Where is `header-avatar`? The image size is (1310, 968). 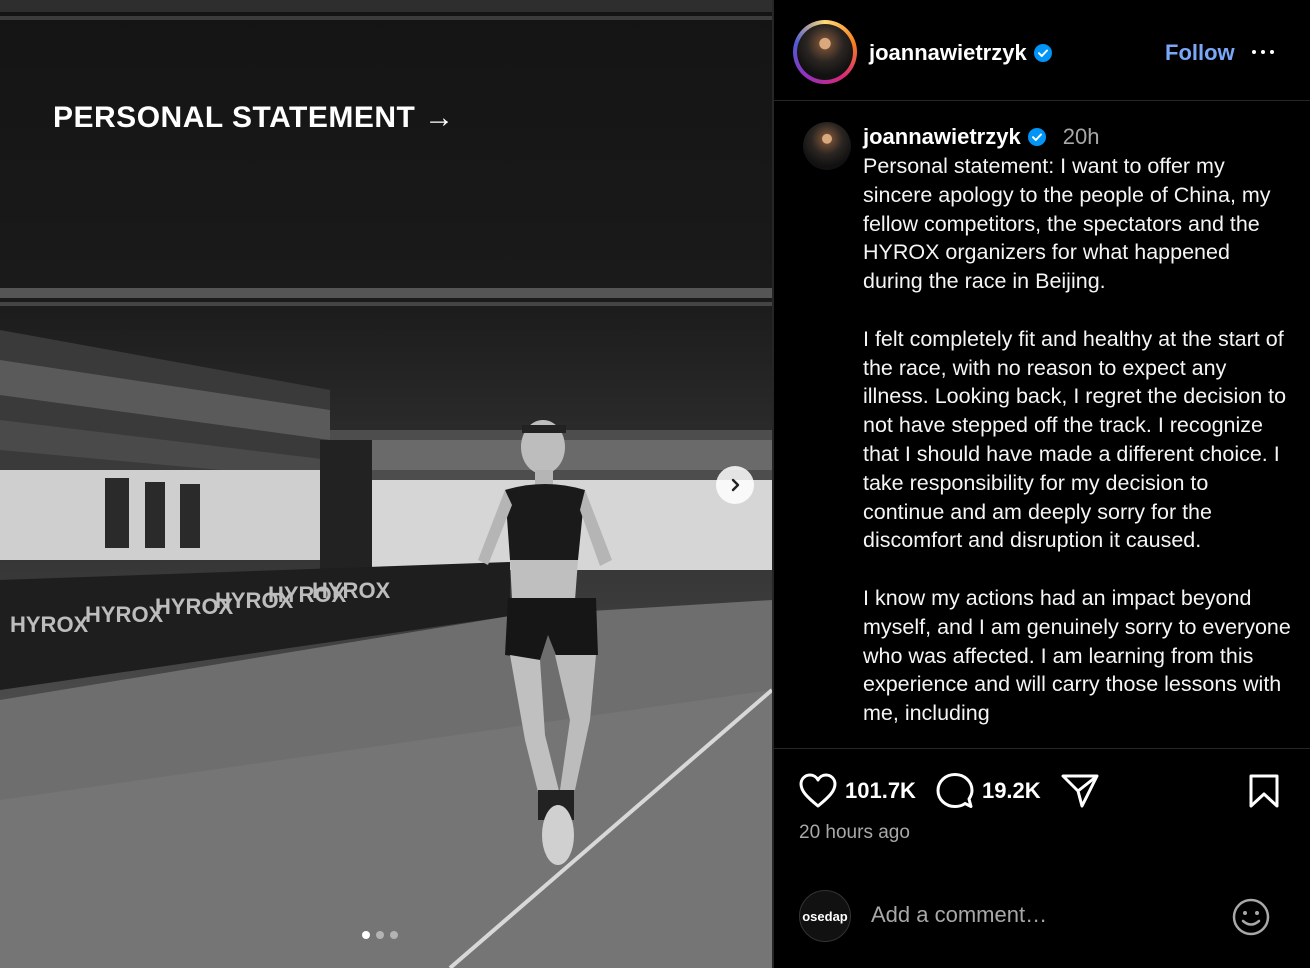 header-avatar is located at coordinates (825, 52).